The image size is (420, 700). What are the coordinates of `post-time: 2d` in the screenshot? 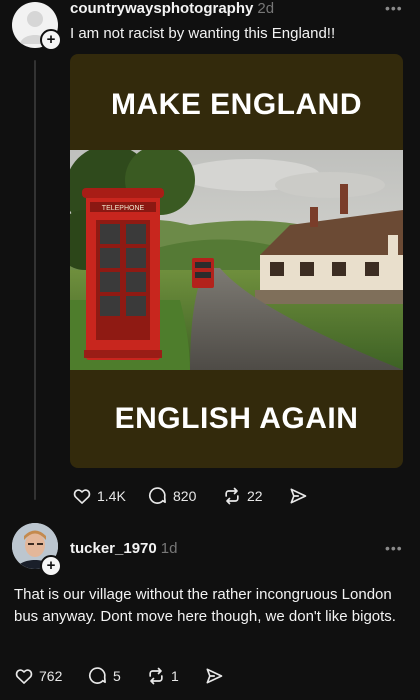 It's located at (266, 8).